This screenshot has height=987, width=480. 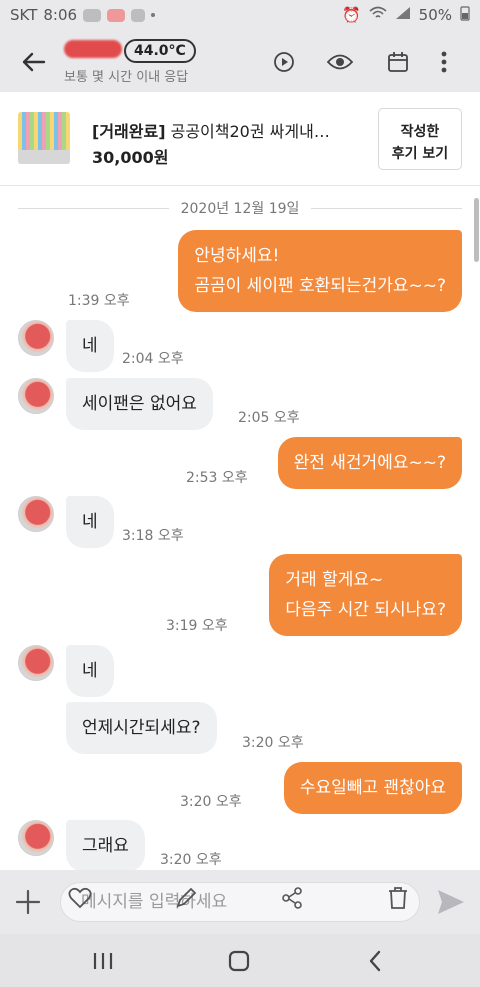 I want to click on more-vertical-icon, so click(x=444, y=62).